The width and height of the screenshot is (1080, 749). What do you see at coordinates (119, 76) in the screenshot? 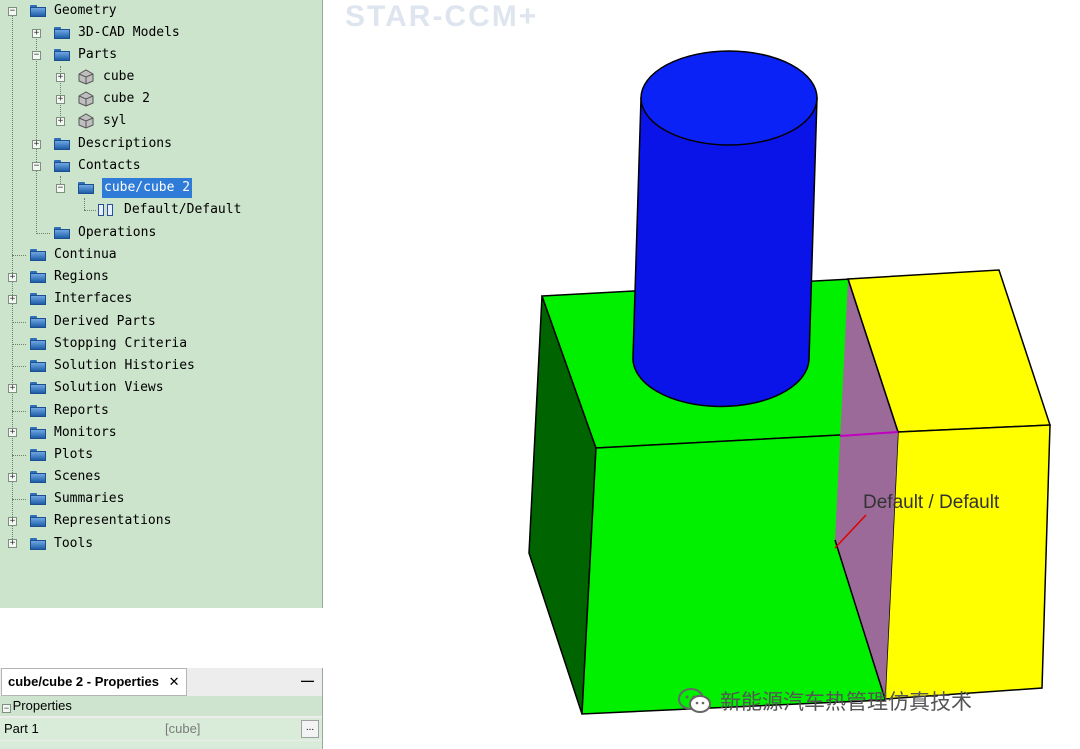
I see `tree-item-label: cube` at bounding box center [119, 76].